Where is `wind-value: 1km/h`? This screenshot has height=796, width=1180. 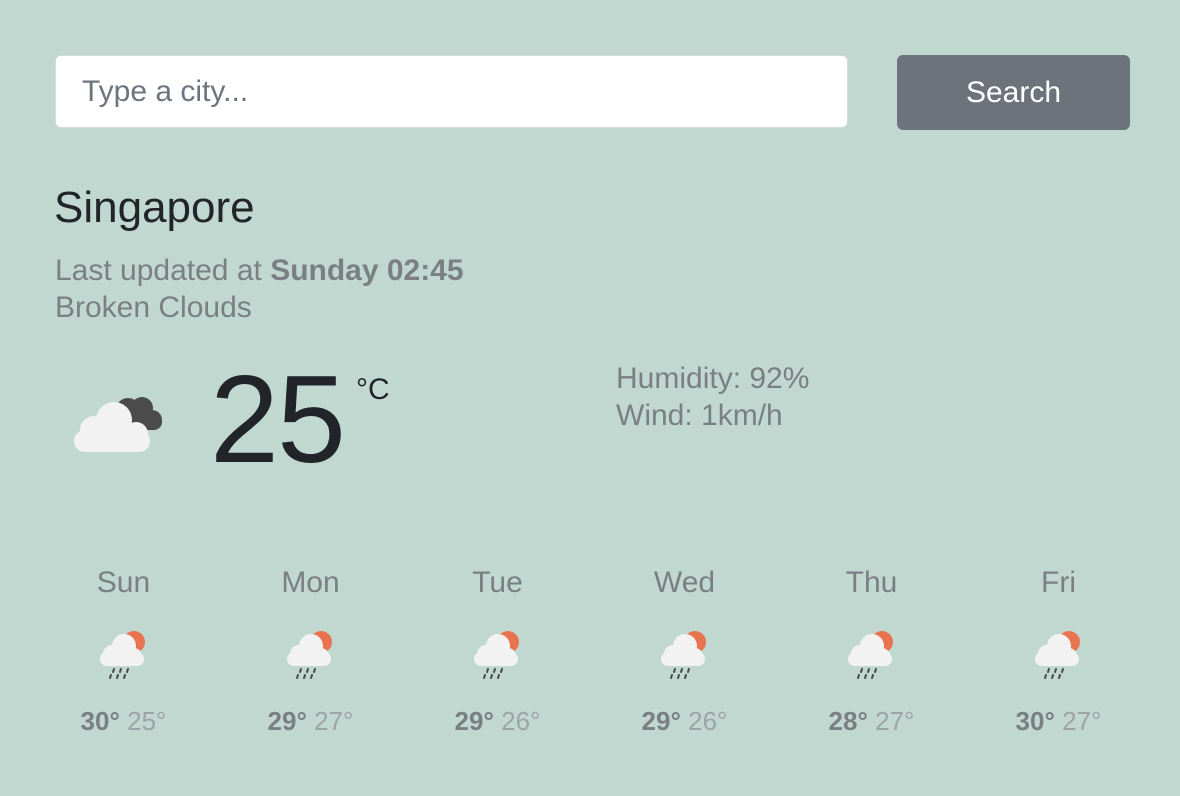 wind-value: 1km/h is located at coordinates (742, 415).